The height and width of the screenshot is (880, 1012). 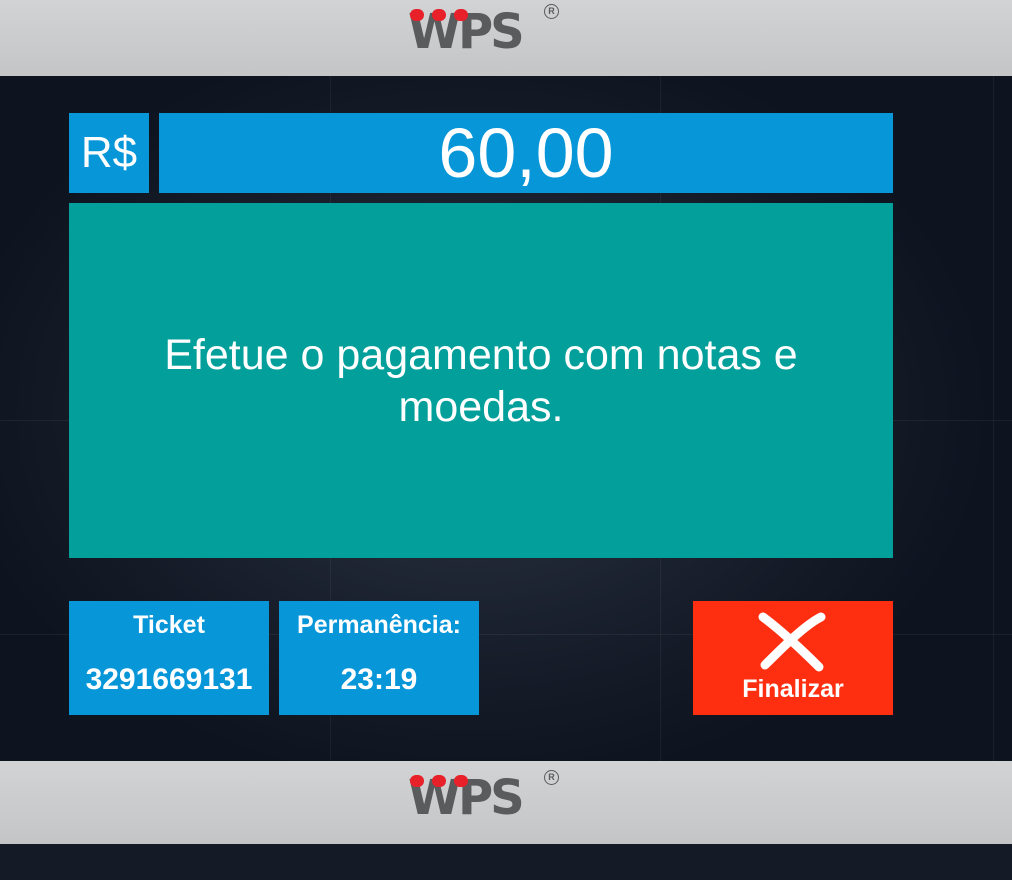 I want to click on finish-button-label: Finalizar, so click(x=793, y=689).